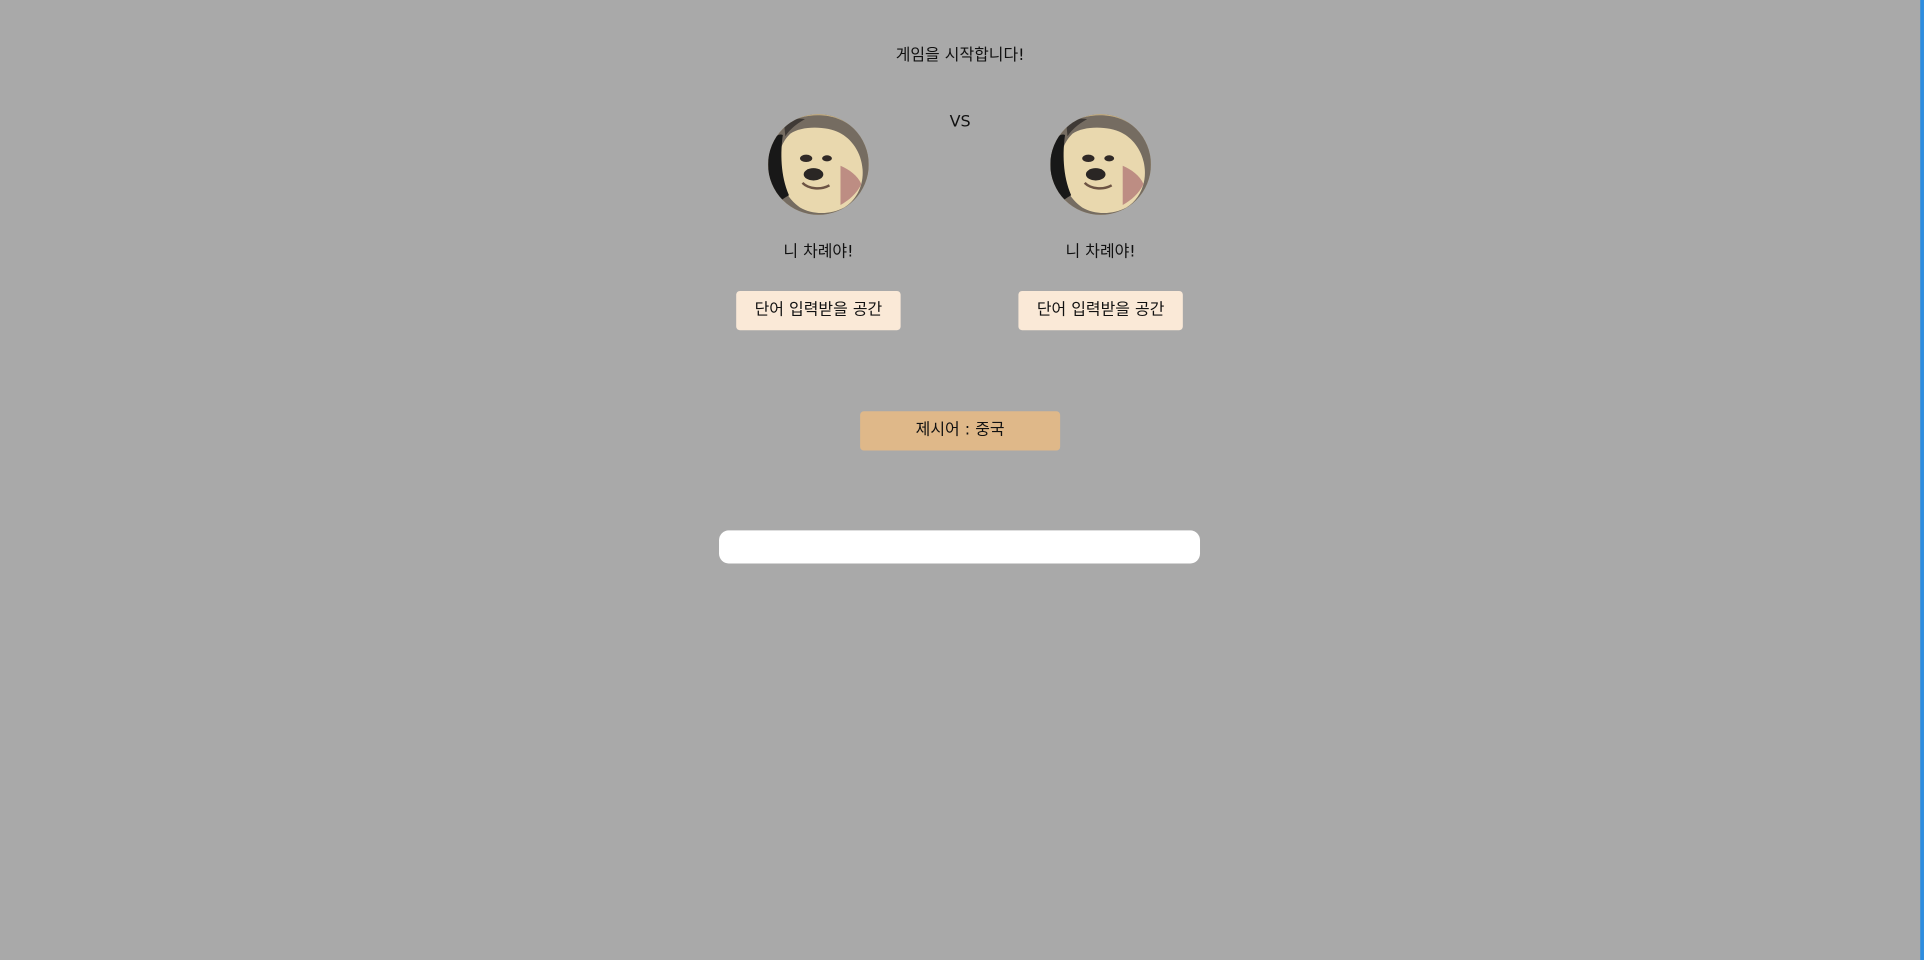  I want to click on player-2-panel: 니 차례야! 단어 입력받을 공간, so click(1100, 224).